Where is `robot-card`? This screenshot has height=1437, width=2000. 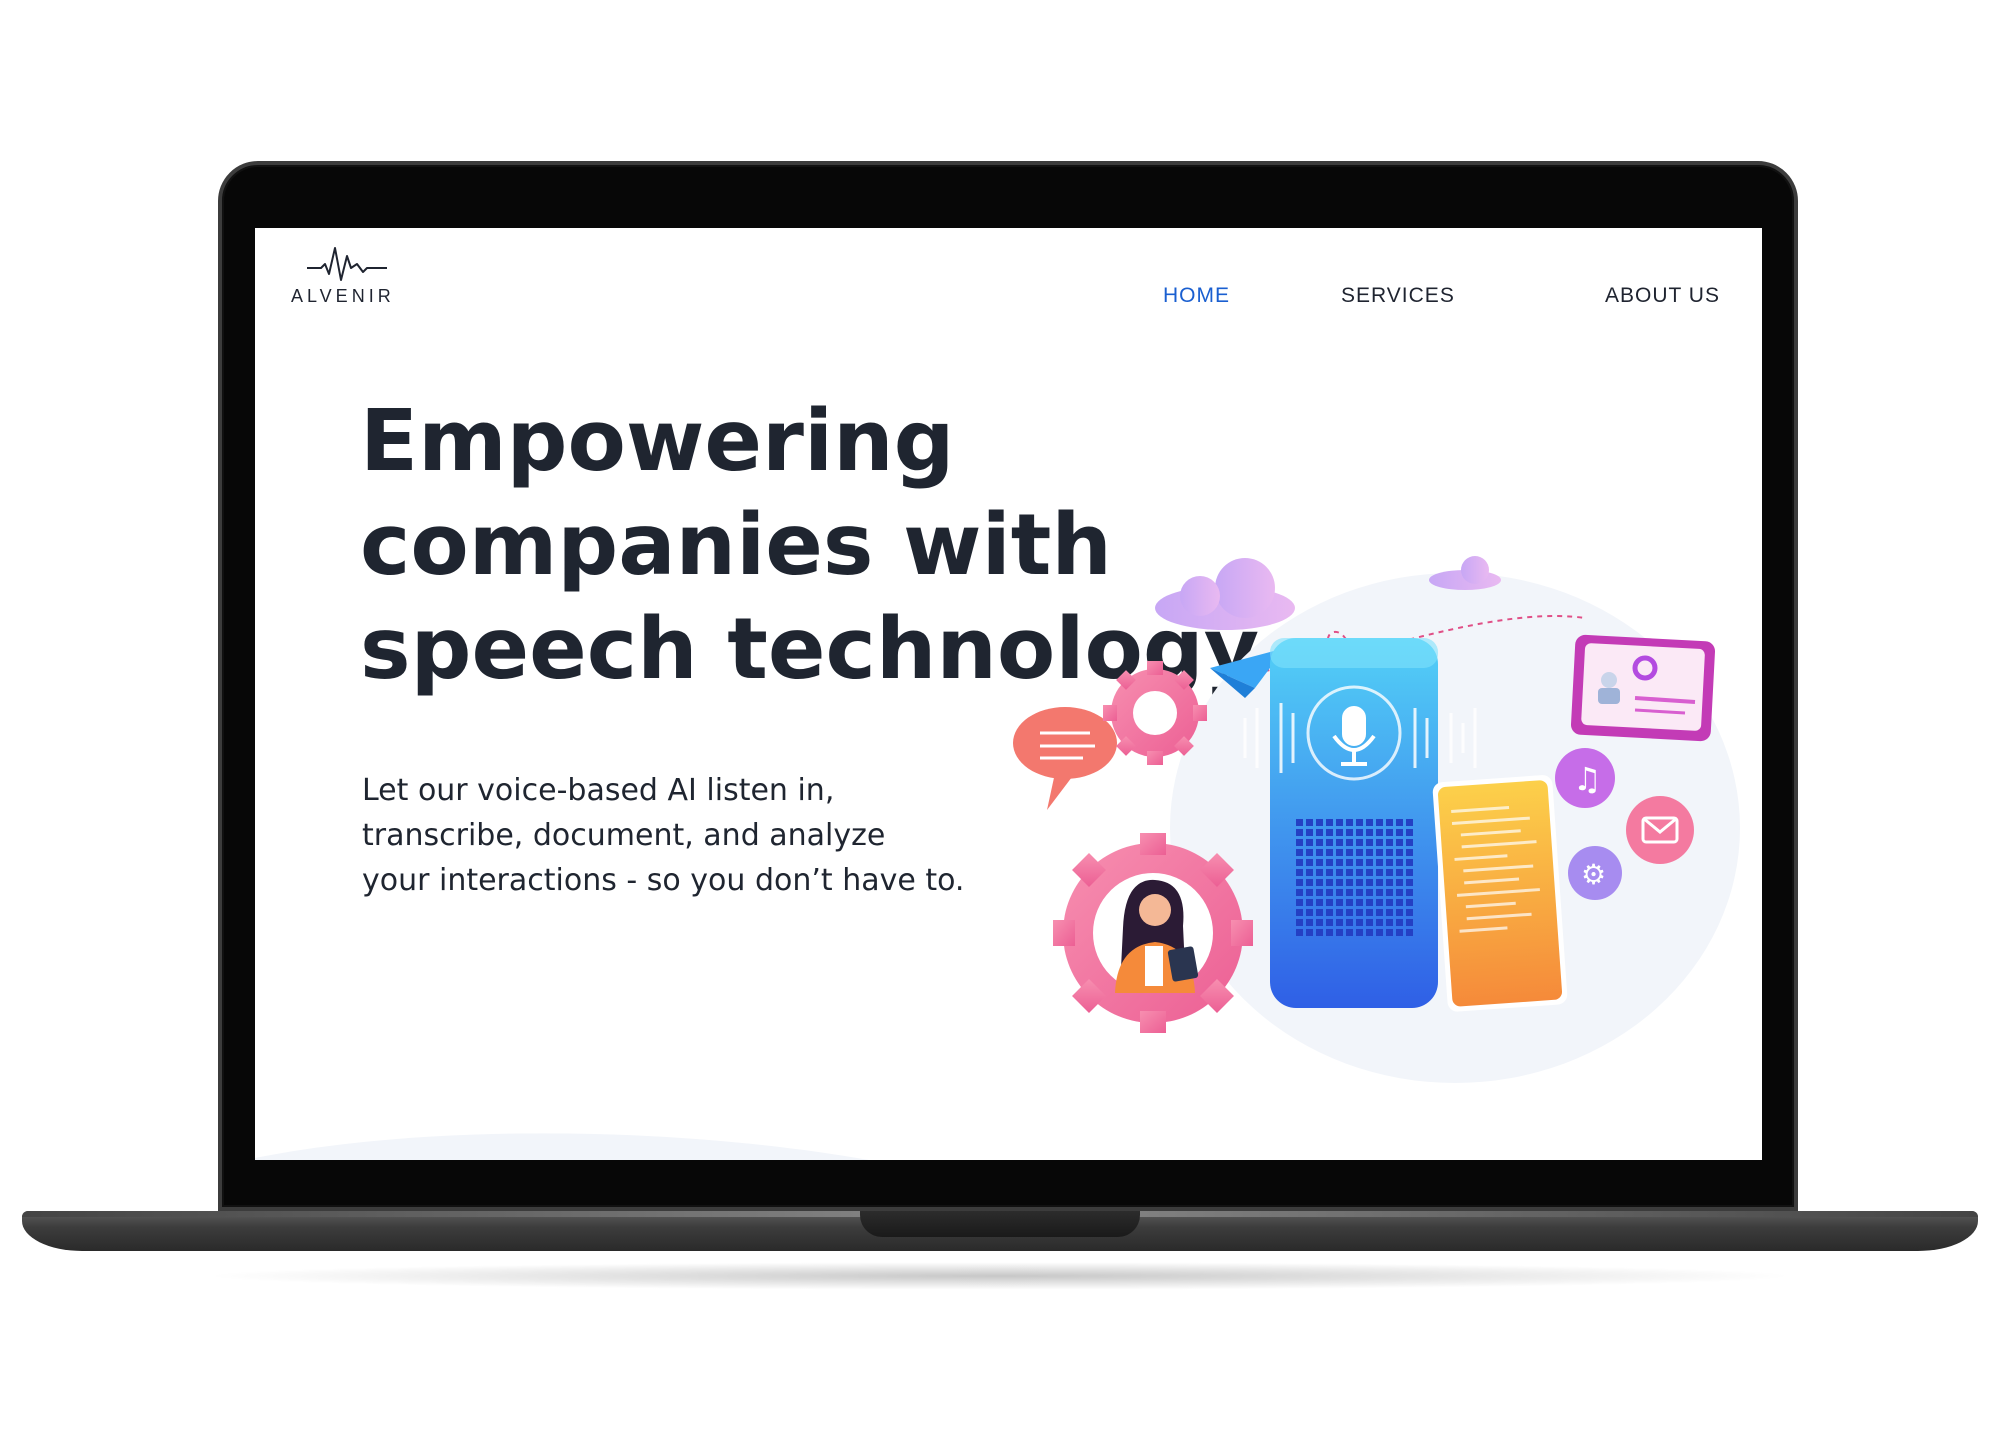 robot-card is located at coordinates (1643, 688).